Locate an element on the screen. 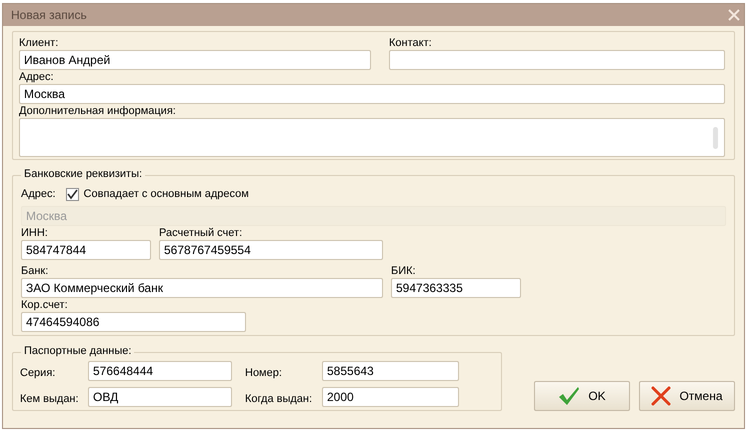 The width and height of the screenshot is (749, 434). inn-field: 584747844 is located at coordinates (86, 250).